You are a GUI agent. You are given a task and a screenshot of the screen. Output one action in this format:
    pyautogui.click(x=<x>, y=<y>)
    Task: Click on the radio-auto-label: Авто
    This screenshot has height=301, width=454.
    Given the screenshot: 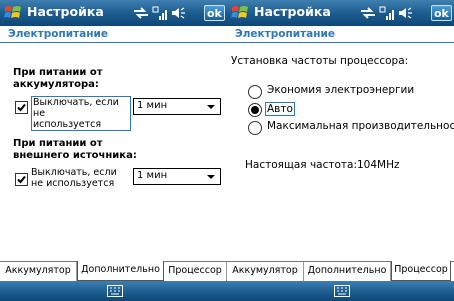 What is the action you would take?
    pyautogui.click(x=280, y=109)
    